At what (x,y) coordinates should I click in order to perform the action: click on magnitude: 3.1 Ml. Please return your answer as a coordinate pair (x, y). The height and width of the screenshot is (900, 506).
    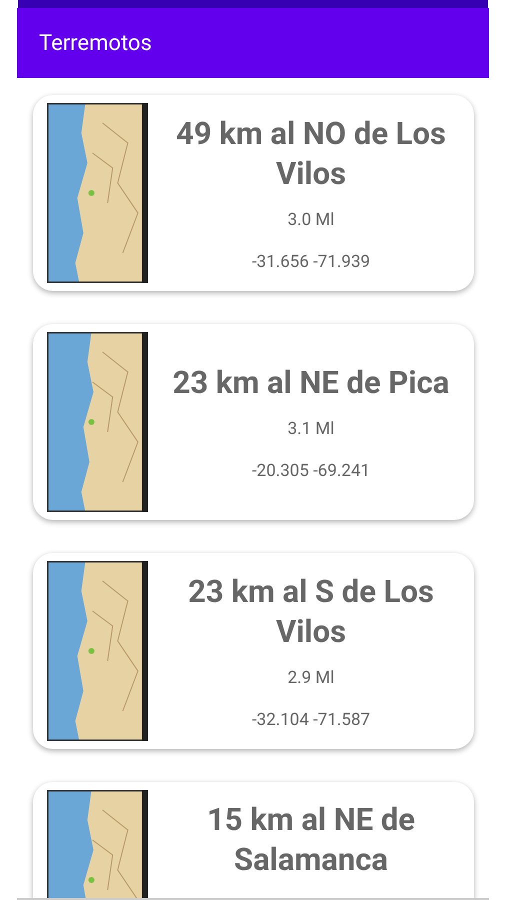
    Looking at the image, I should click on (311, 429).